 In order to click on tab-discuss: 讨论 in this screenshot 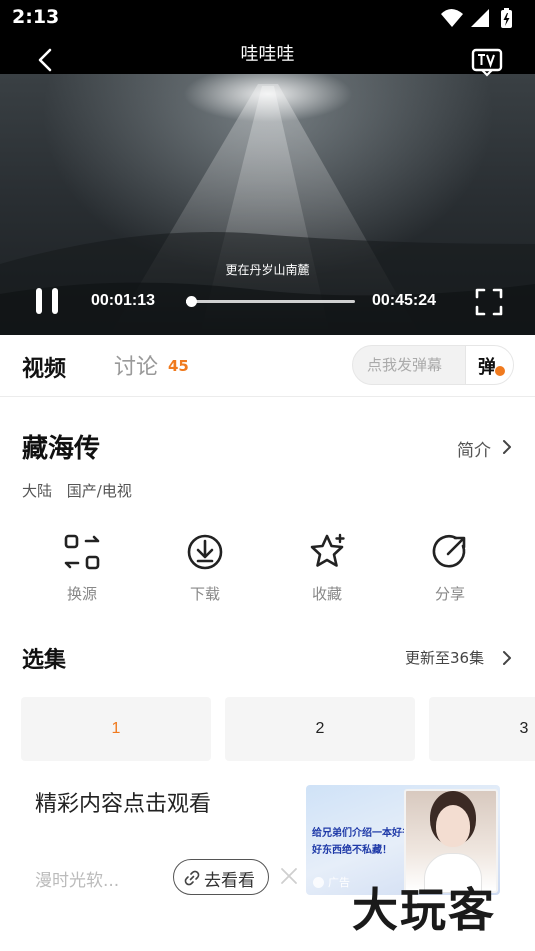, I will do `click(136, 365)`.